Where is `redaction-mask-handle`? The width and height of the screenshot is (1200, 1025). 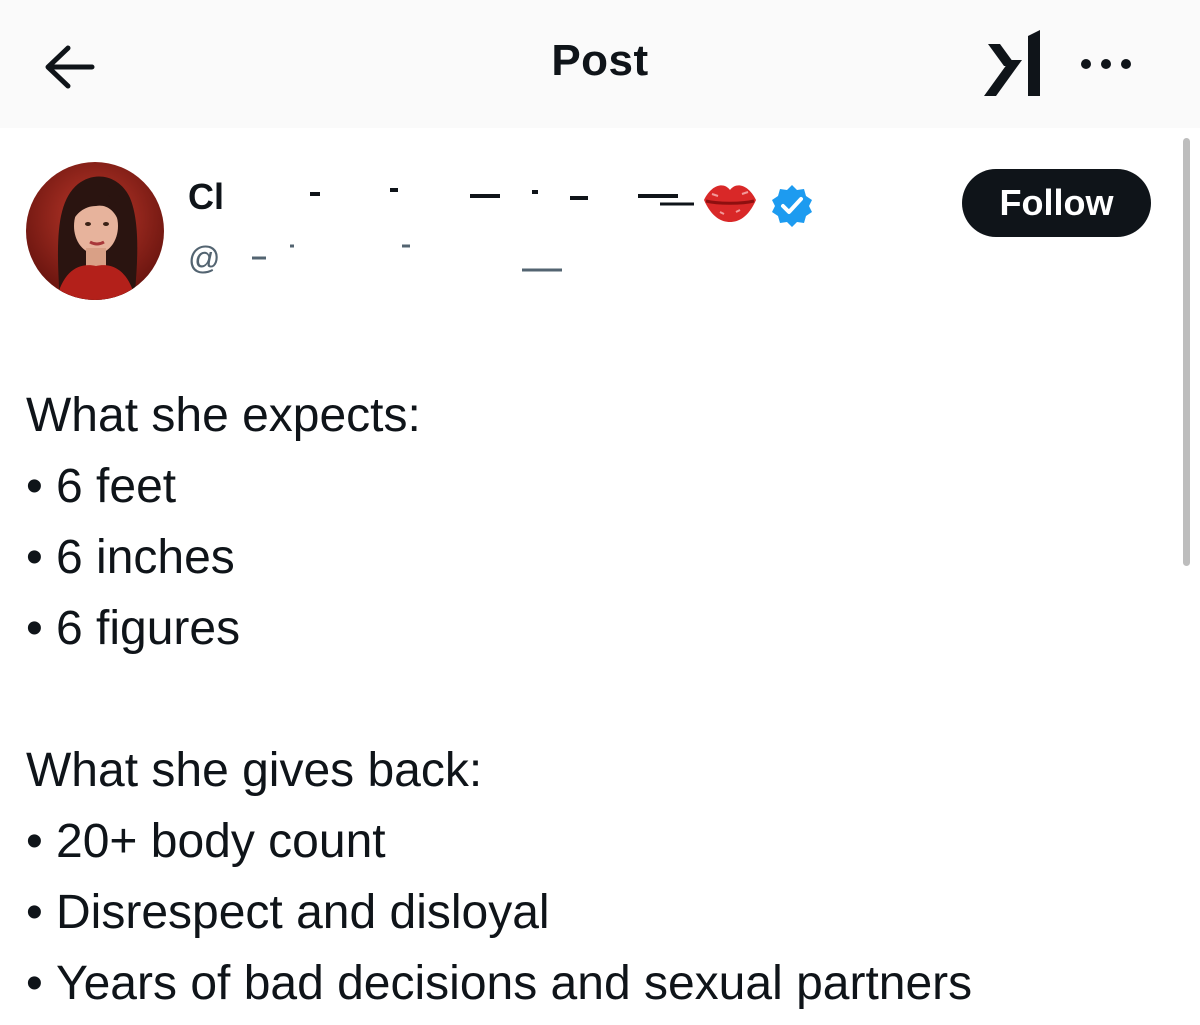 redaction-mask-handle is located at coordinates (412, 258).